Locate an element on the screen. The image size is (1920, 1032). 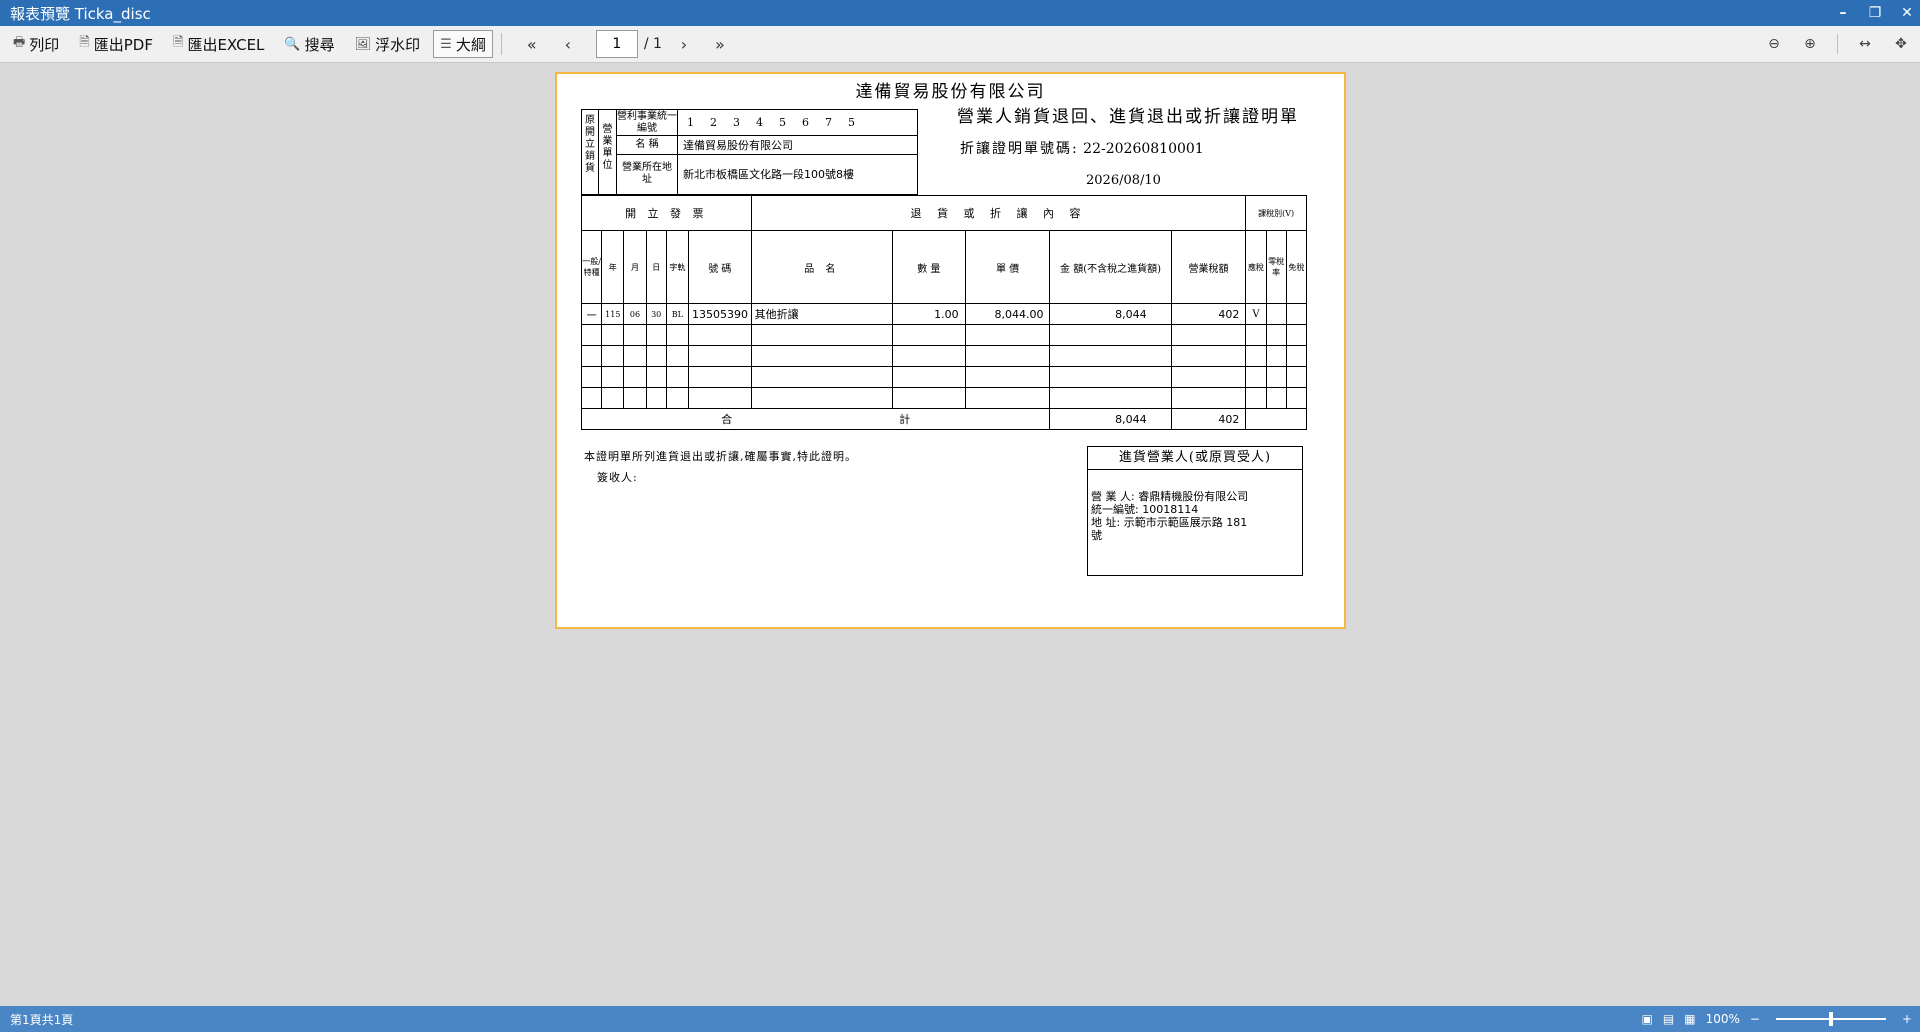
seller-name-row: 名 稱 達備貿易股份有限公司 is located at coordinates (767, 145).